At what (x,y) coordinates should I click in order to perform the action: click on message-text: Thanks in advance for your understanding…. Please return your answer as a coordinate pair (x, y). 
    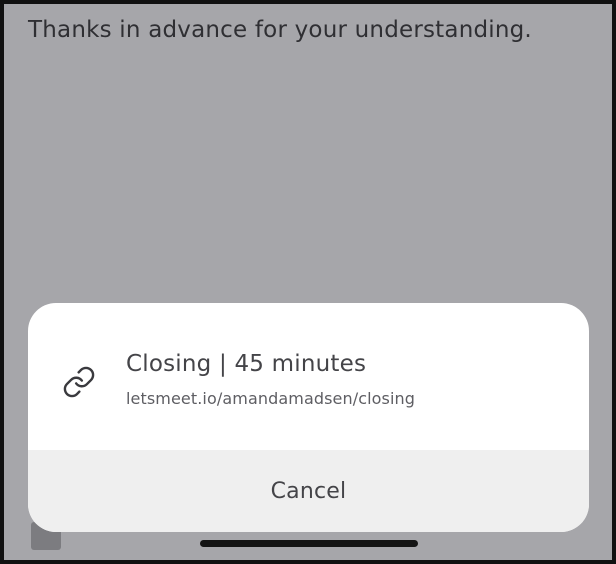
    Looking at the image, I should click on (280, 30).